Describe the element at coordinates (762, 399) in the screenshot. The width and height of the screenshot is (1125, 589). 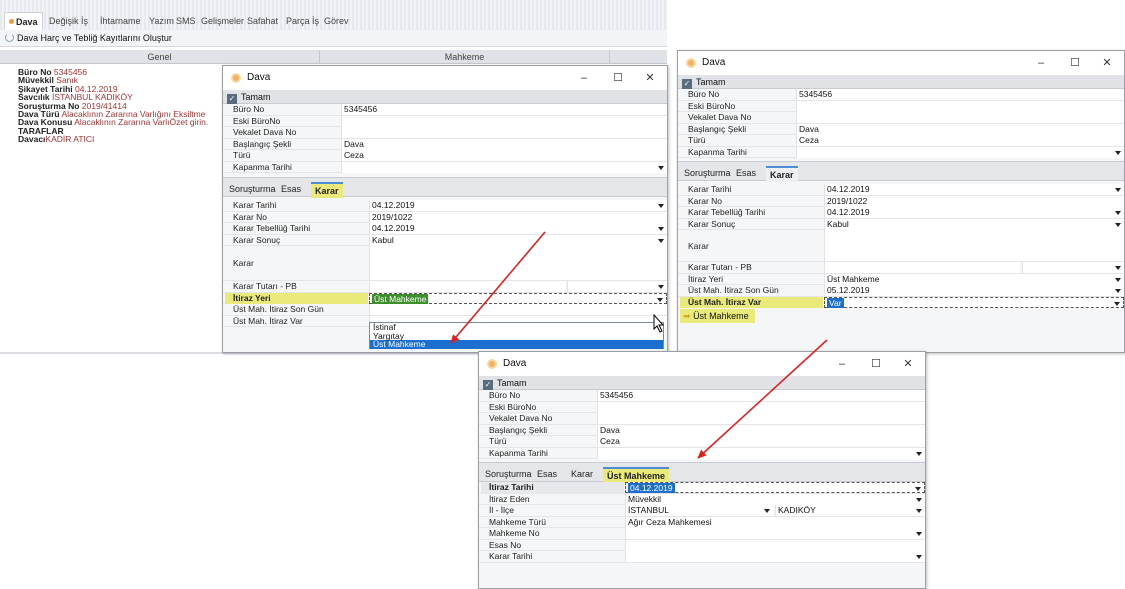
I see `arrow-to-ust-mahkeme-icon` at that location.